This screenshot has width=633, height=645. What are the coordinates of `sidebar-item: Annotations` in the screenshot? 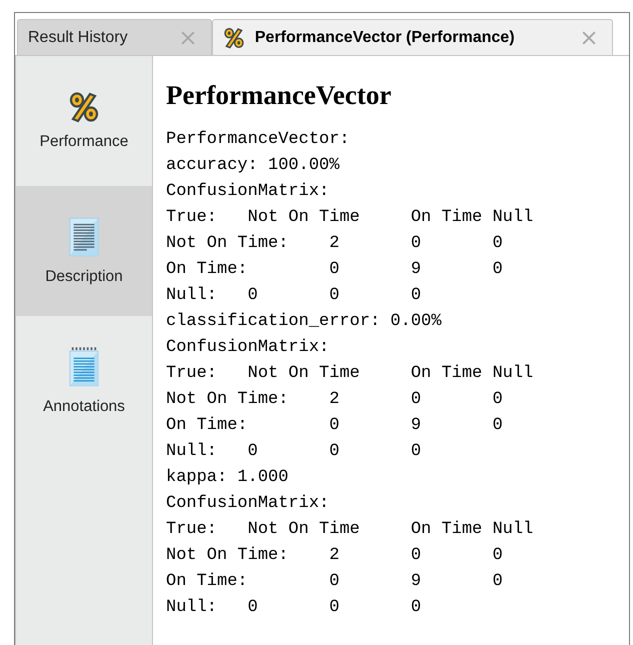 It's located at (84, 381).